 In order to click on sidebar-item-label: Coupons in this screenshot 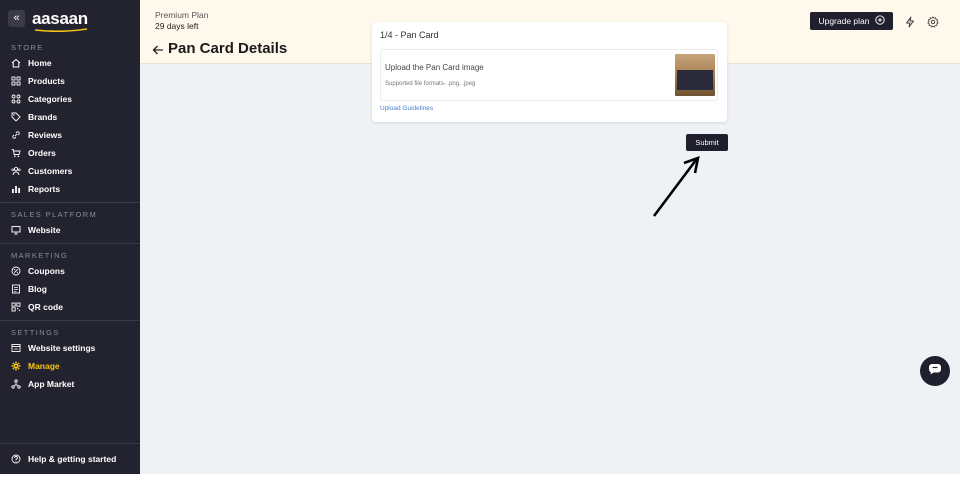, I will do `click(46, 271)`.